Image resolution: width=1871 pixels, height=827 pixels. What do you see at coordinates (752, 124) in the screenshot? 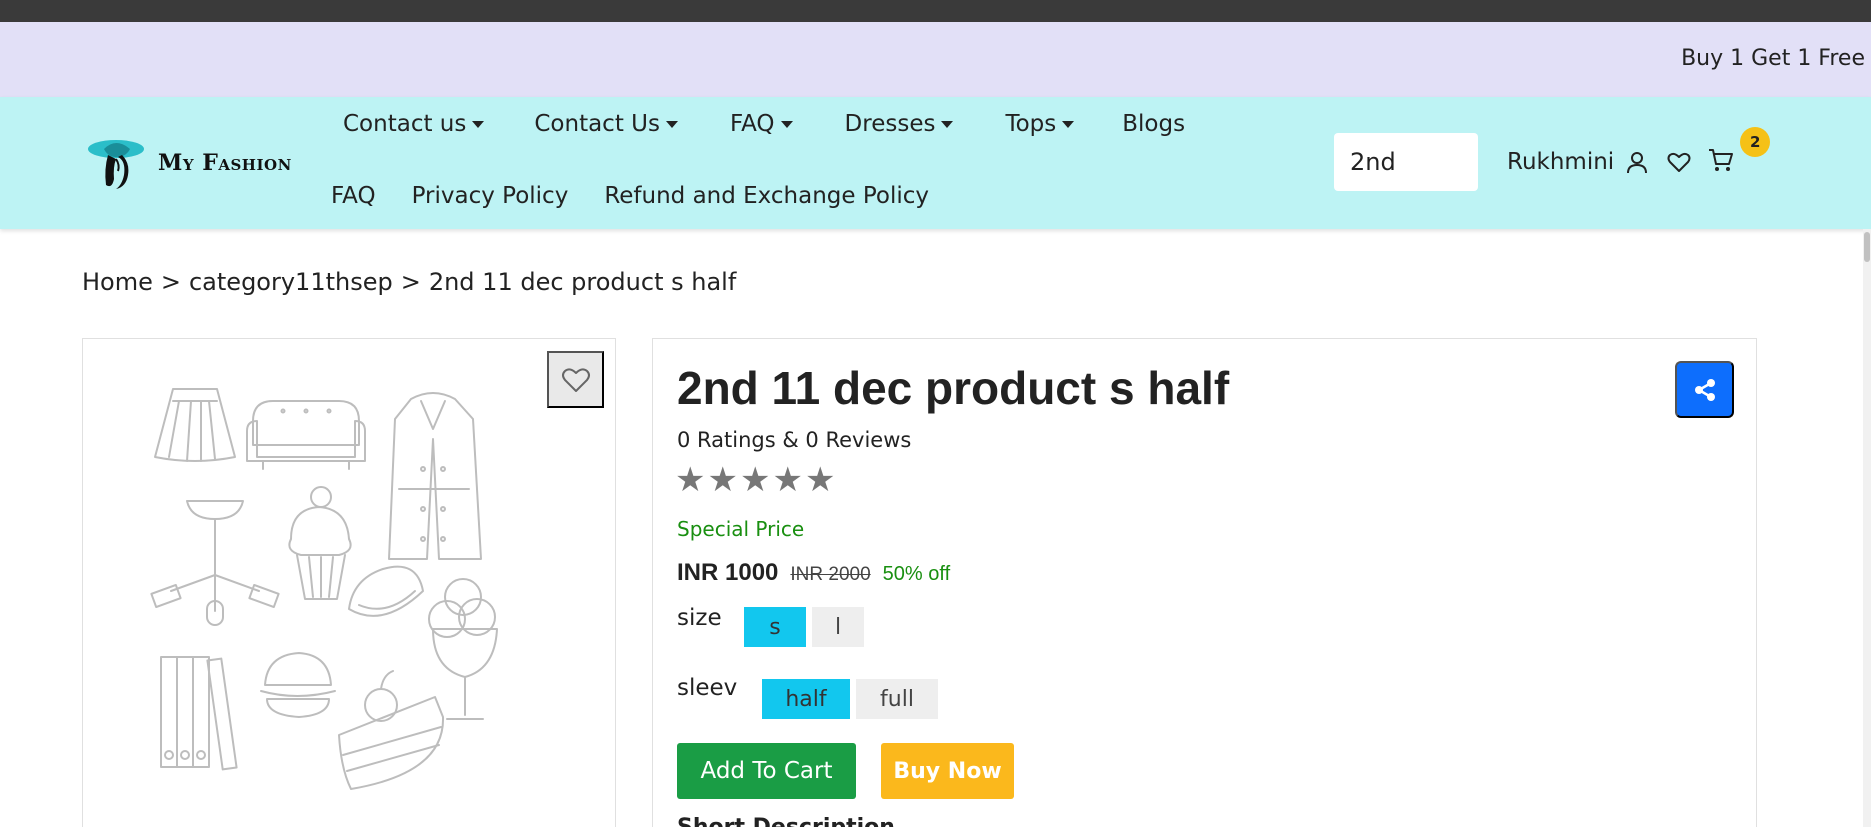
I see `nav-label: FAQ` at bounding box center [752, 124].